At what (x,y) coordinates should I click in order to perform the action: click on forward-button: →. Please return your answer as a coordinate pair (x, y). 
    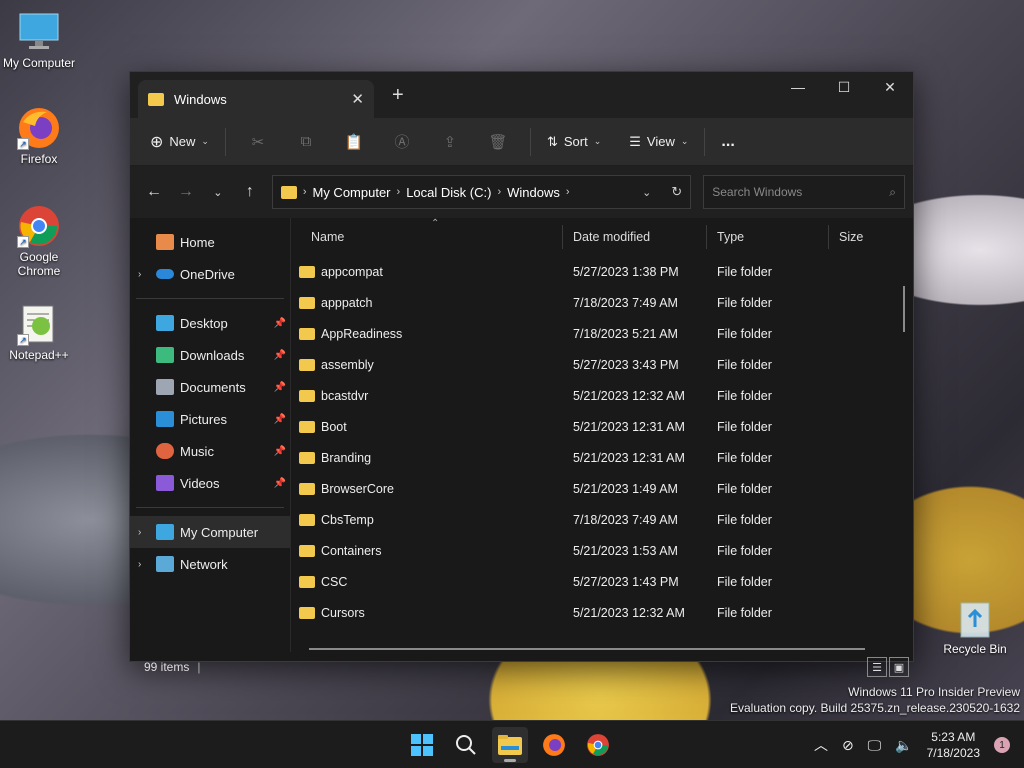
    Looking at the image, I should click on (186, 192).